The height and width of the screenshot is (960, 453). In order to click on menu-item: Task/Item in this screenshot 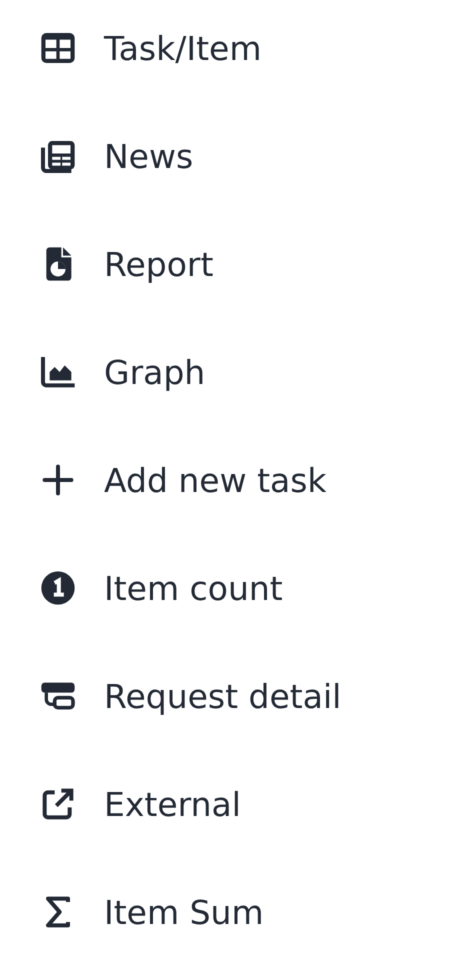, I will do `click(226, 48)`.